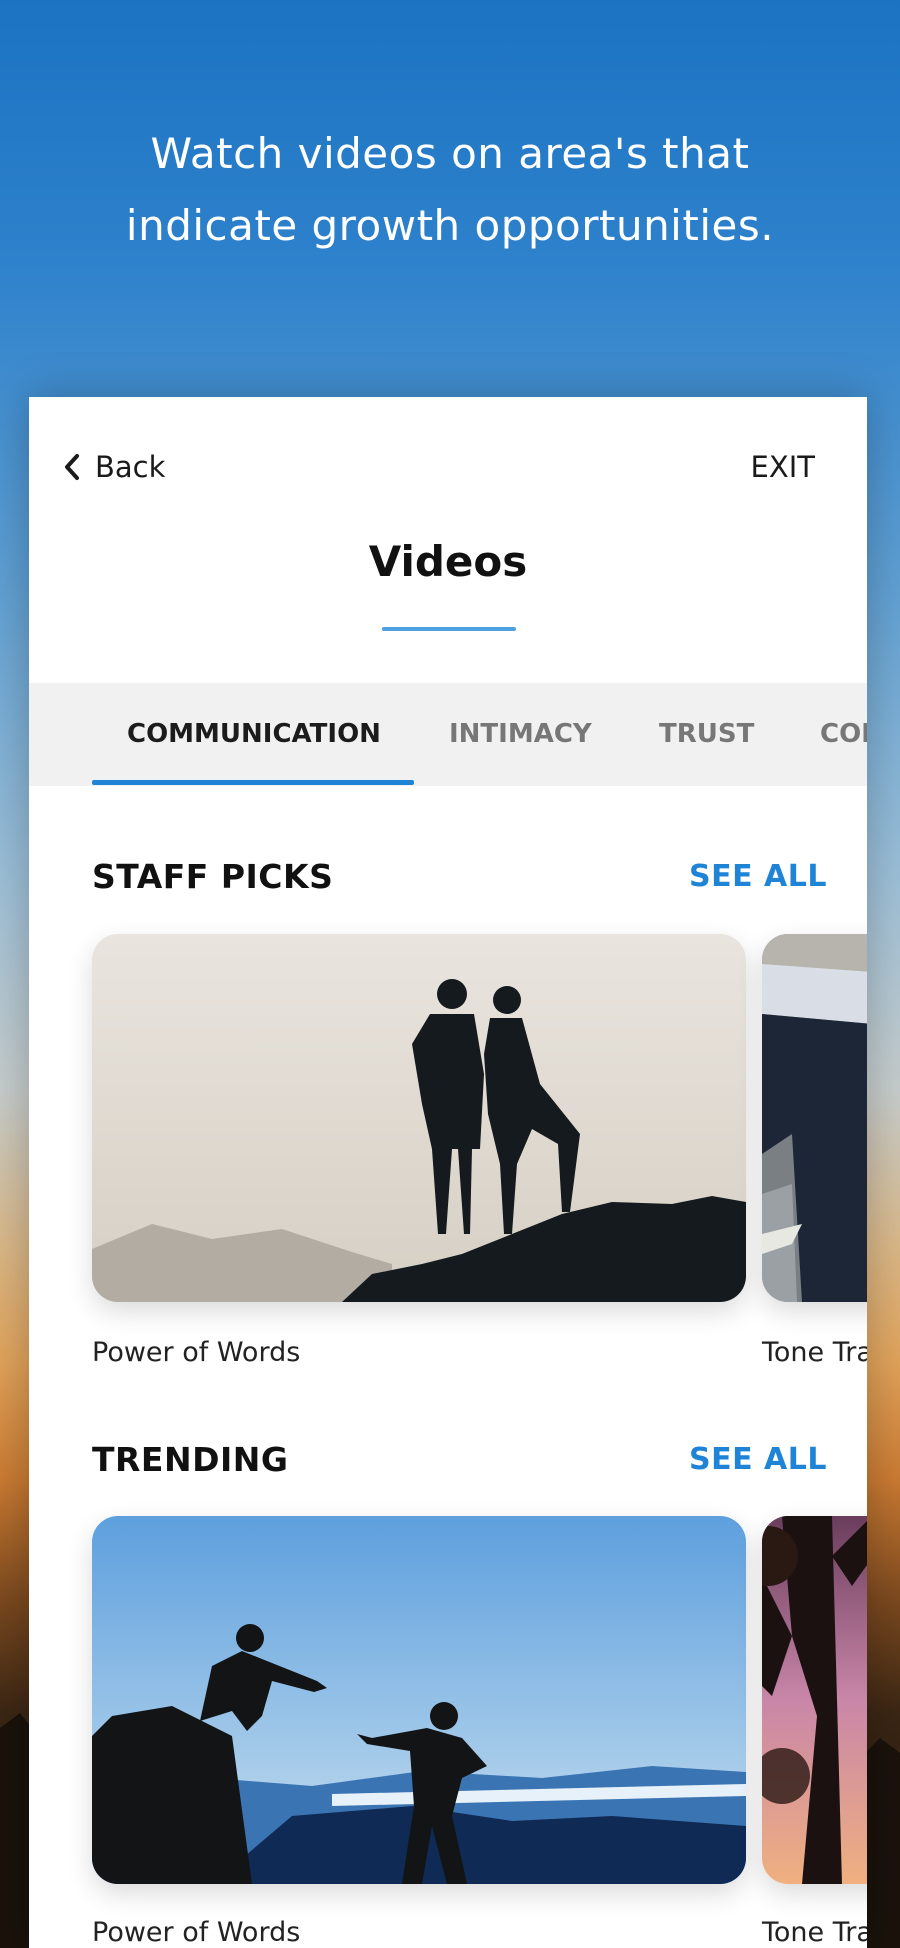  I want to click on headline-line-2: indicate growth opportunities., so click(450, 225).